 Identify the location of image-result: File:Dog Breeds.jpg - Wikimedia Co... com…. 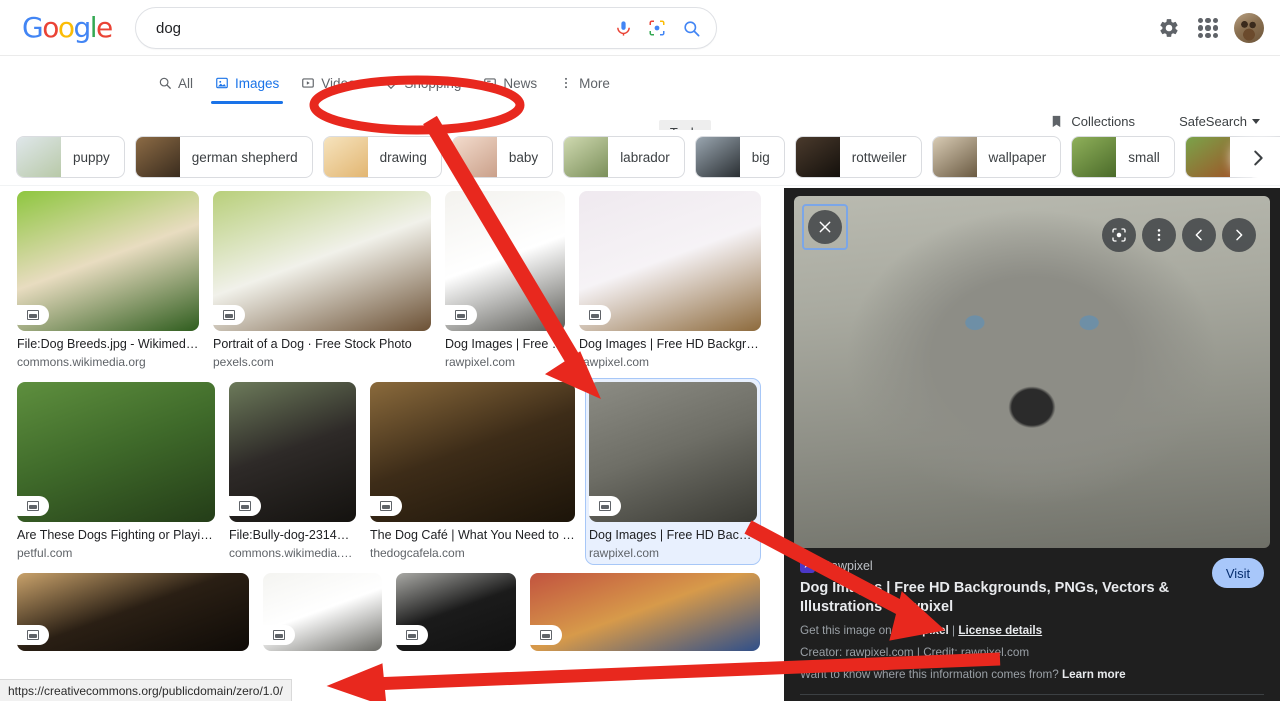
(108, 280).